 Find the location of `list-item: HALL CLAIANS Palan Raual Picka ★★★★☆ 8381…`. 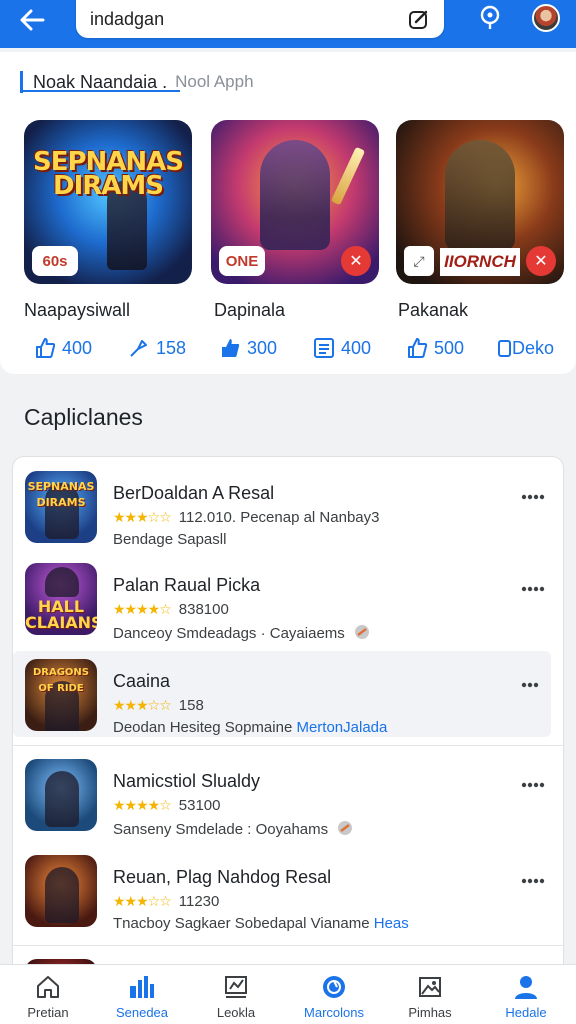

list-item: HALL CLAIANS Palan Raual Picka ★★★★☆ 8381… is located at coordinates (288, 598).